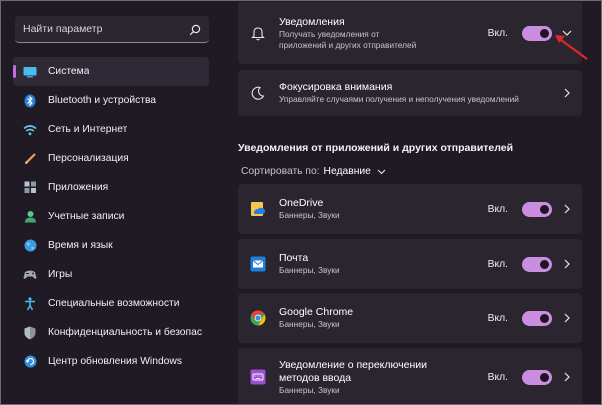 The width and height of the screenshot is (602, 405). I want to click on sidebar-item-time-language: Время и язык, so click(111, 245).